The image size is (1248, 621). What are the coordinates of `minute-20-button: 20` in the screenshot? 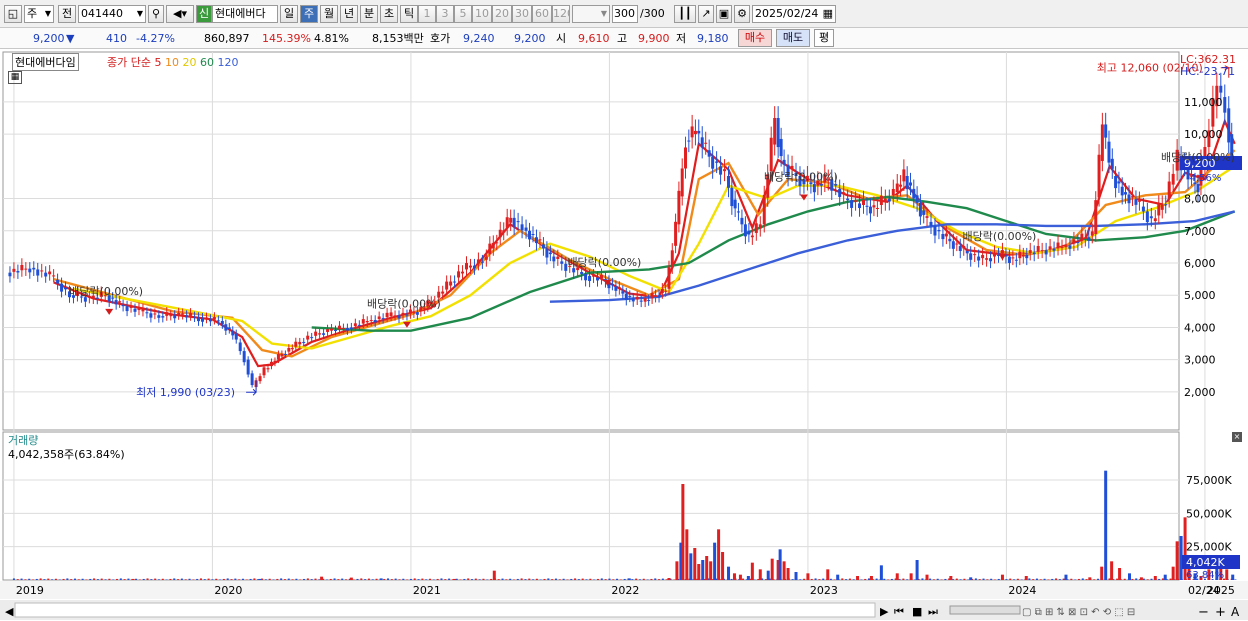 It's located at (502, 14).